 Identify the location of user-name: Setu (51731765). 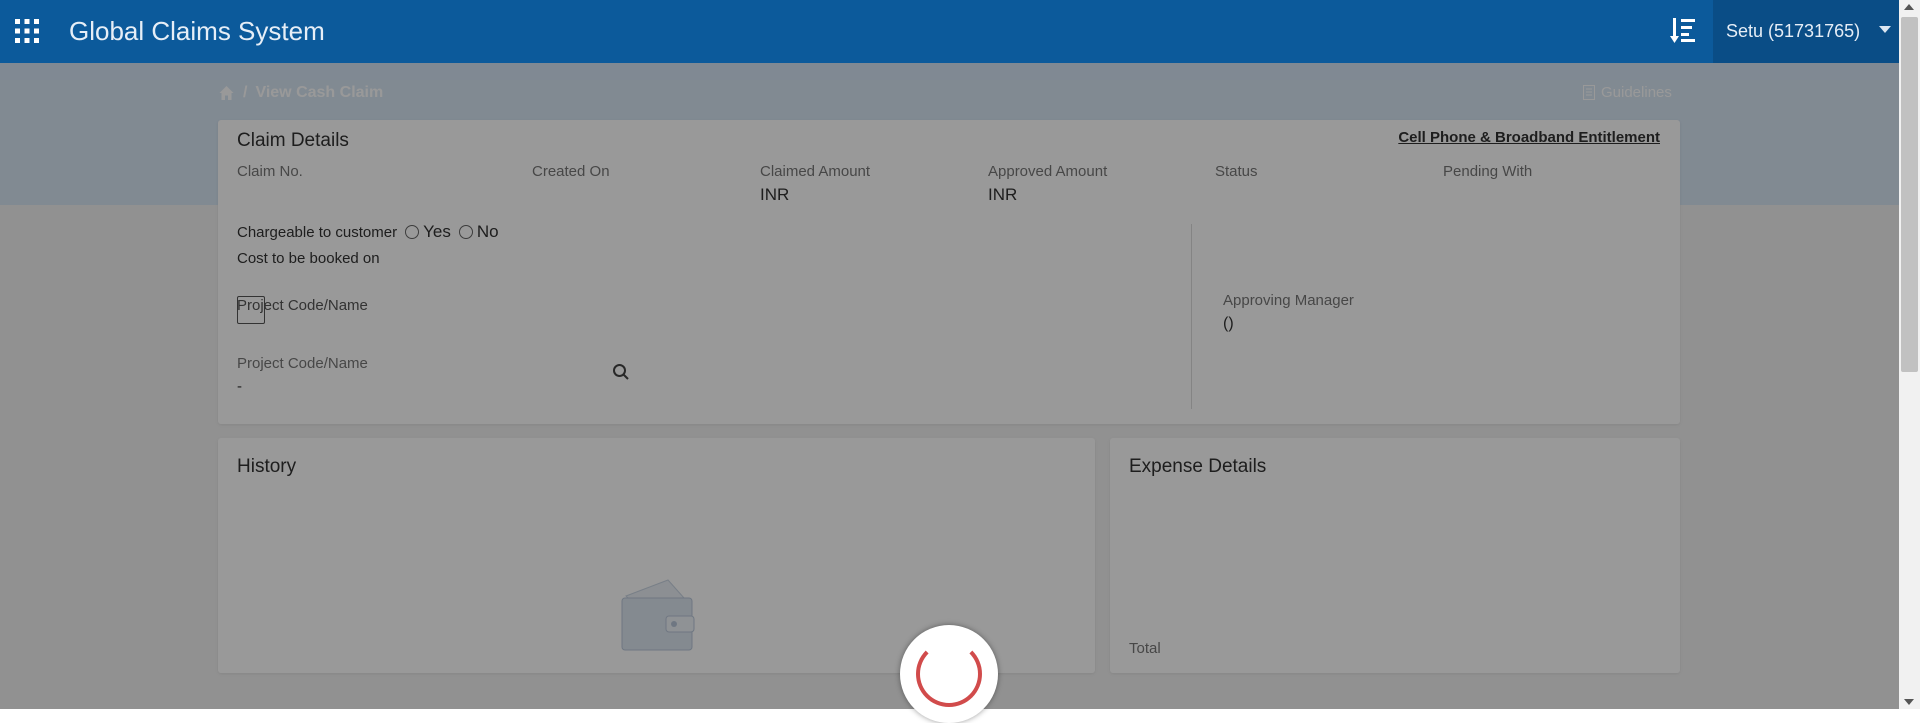
(1793, 31).